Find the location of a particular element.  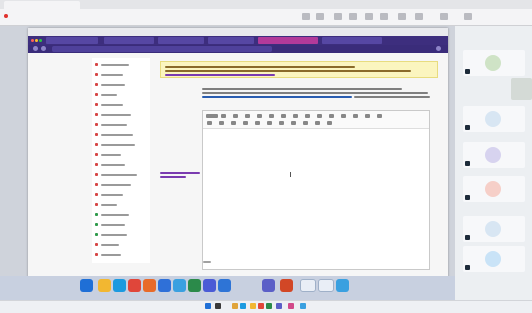

underline-icon is located at coordinates (259, 116).